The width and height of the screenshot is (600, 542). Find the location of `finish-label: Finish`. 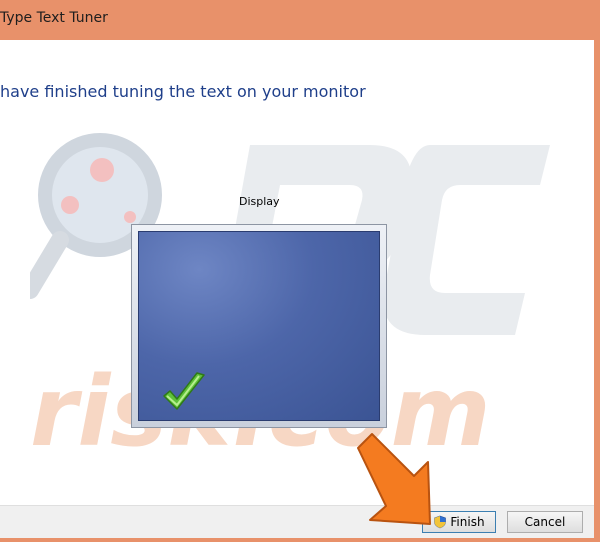

finish-label: Finish is located at coordinates (467, 522).